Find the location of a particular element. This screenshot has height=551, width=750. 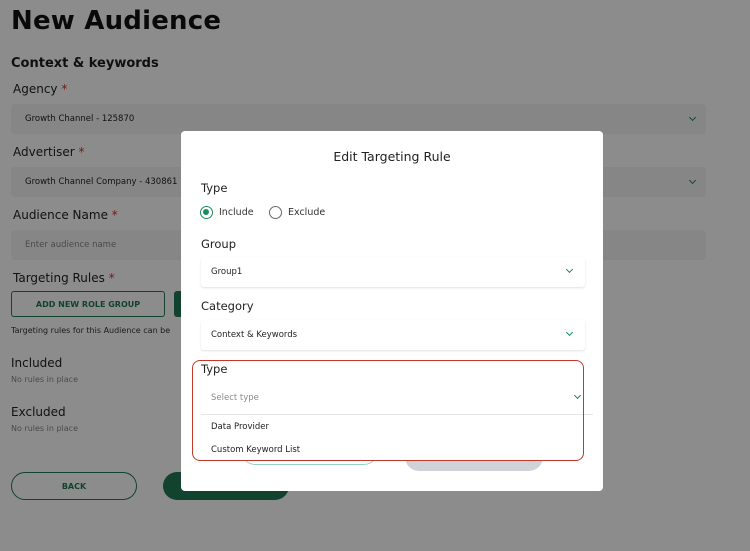

group-select: Group1 is located at coordinates (393, 272).